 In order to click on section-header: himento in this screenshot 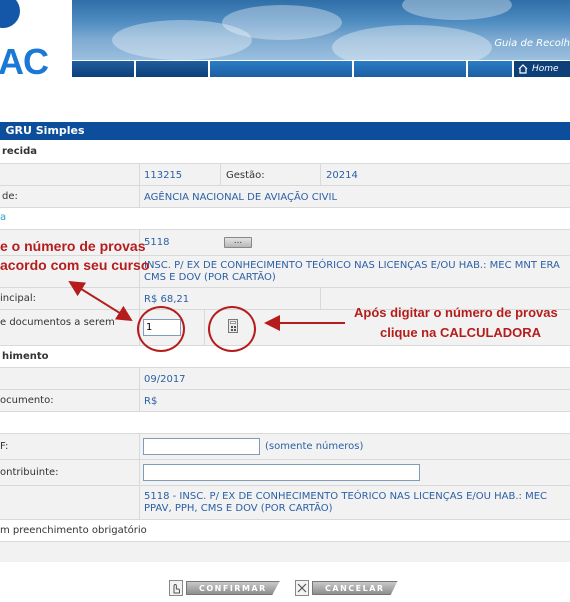, I will do `click(285, 357)`.